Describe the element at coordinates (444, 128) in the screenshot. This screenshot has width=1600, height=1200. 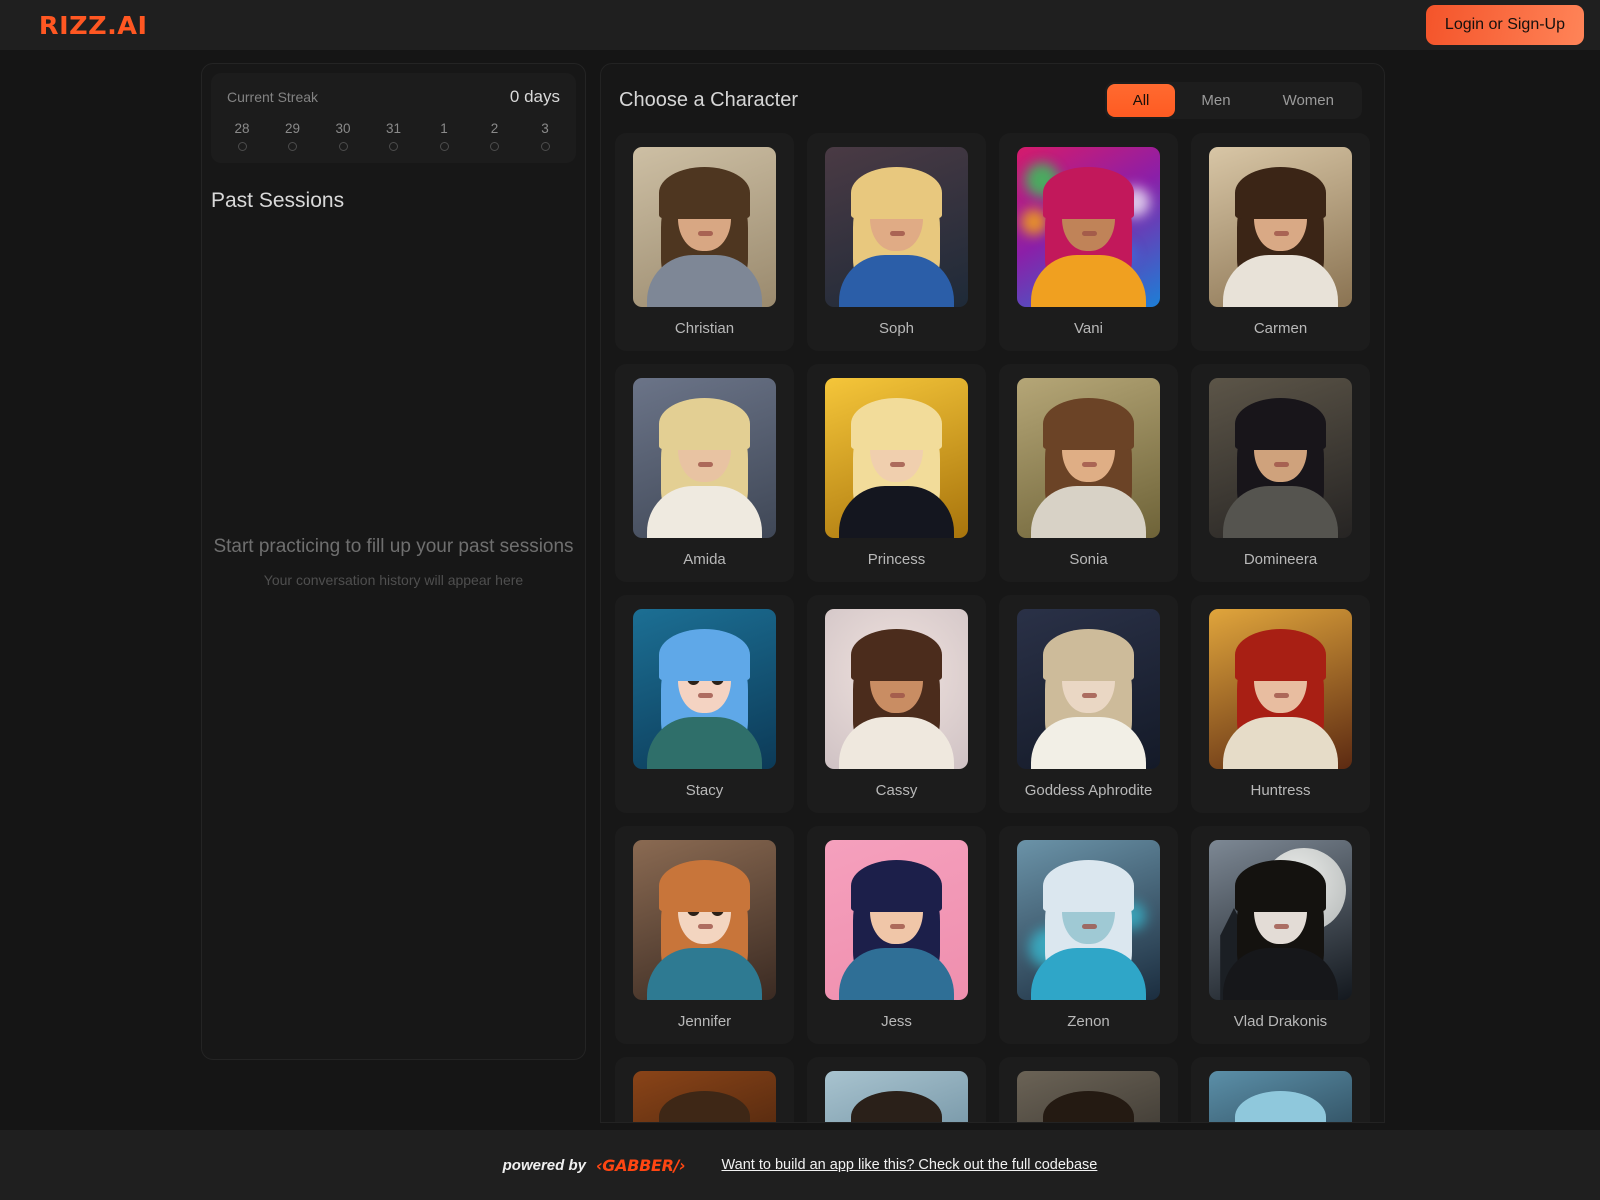
I see `streak-day-number: 1` at that location.